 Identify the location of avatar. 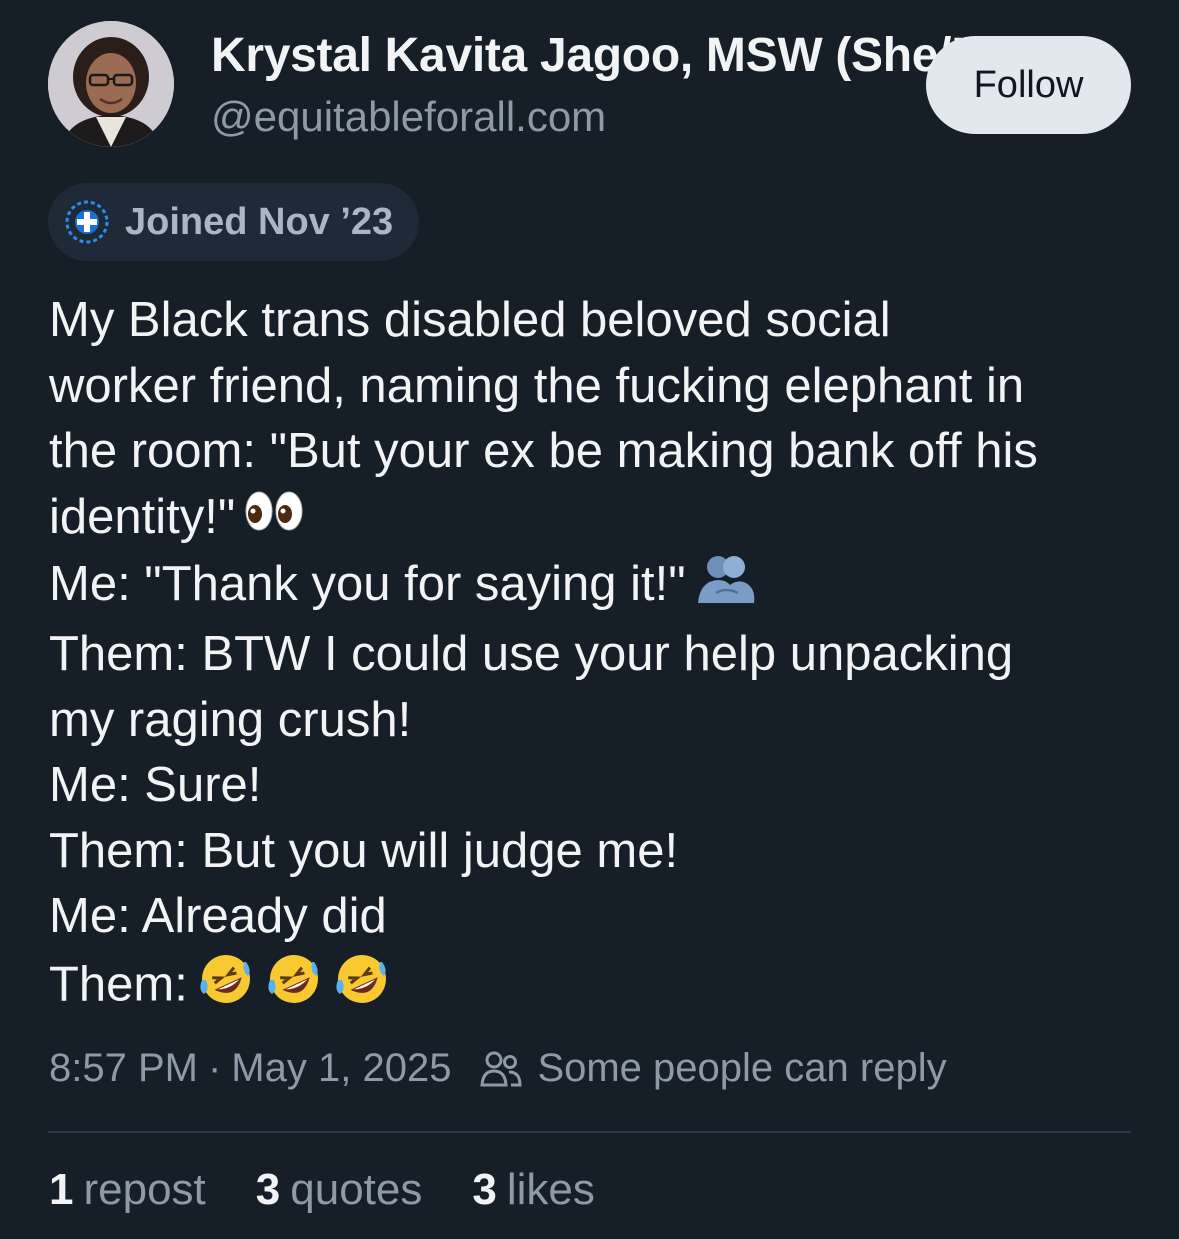
(111, 84).